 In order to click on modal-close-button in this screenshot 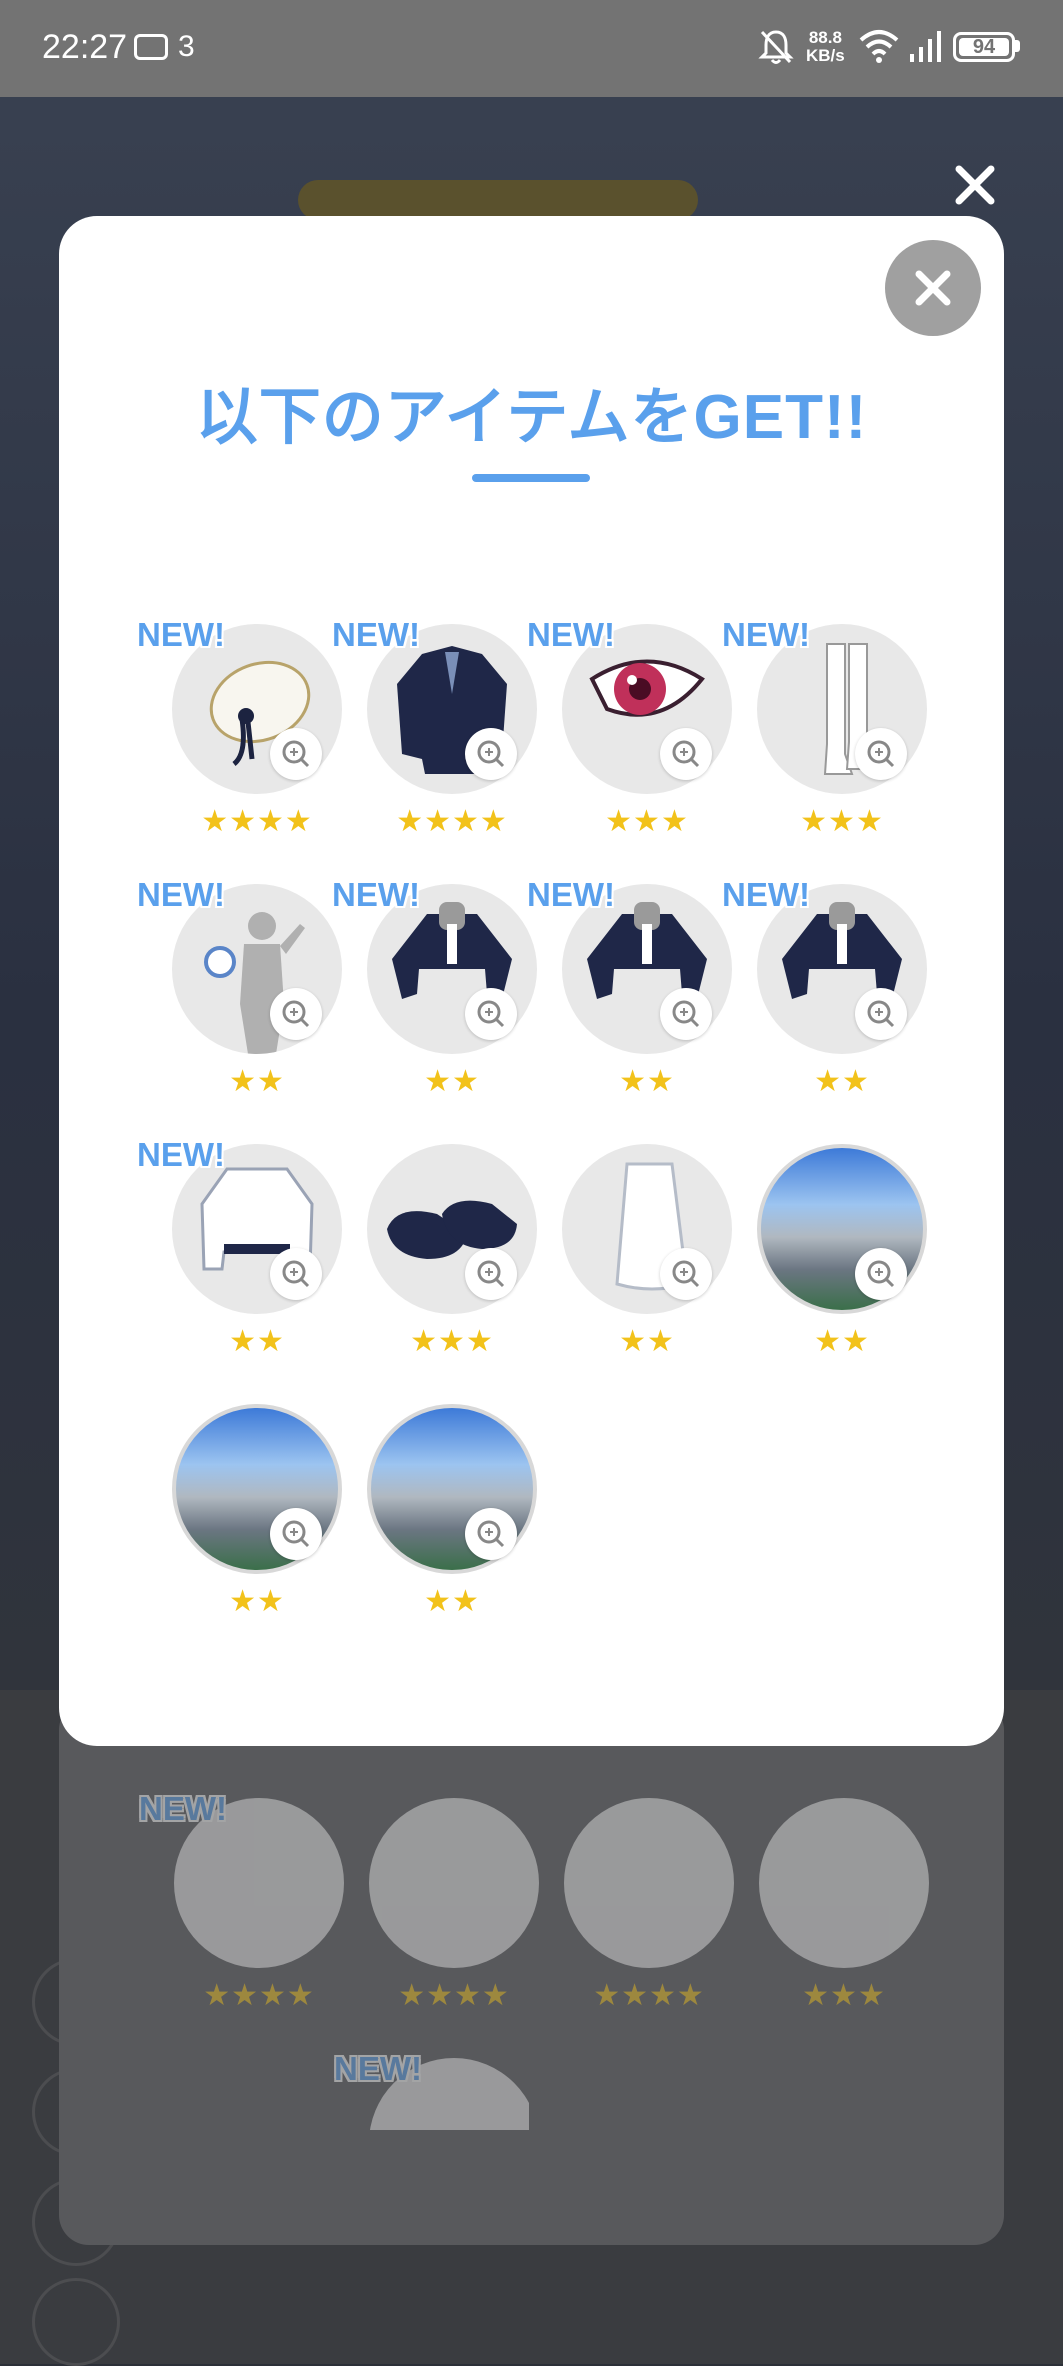, I will do `click(933, 288)`.